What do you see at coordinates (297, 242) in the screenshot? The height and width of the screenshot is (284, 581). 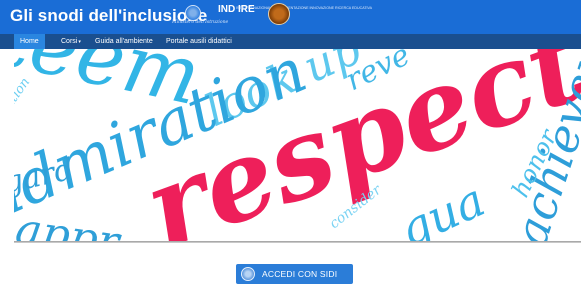 I see `banner-shadow-divider` at bounding box center [297, 242].